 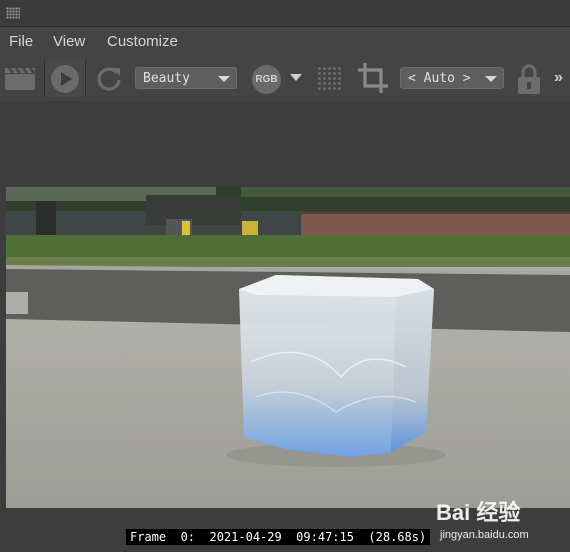 I want to click on dots-grid-icon, so click(x=329, y=78).